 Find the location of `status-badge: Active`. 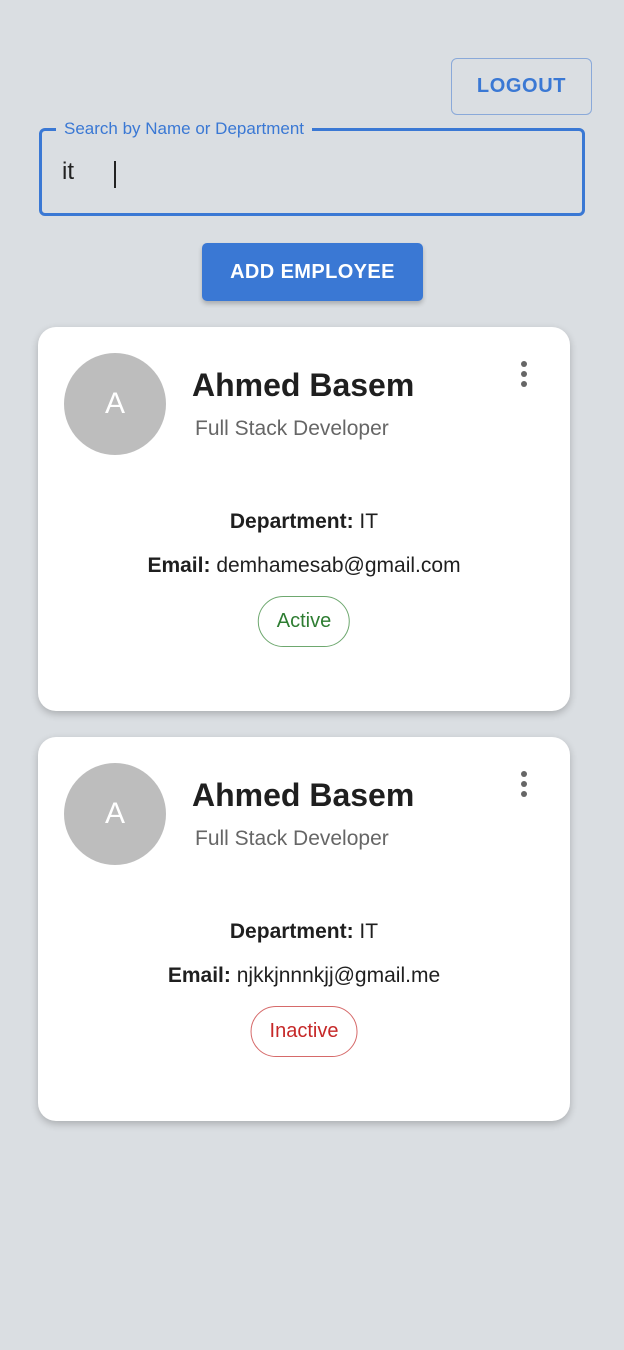

status-badge: Active is located at coordinates (304, 621).